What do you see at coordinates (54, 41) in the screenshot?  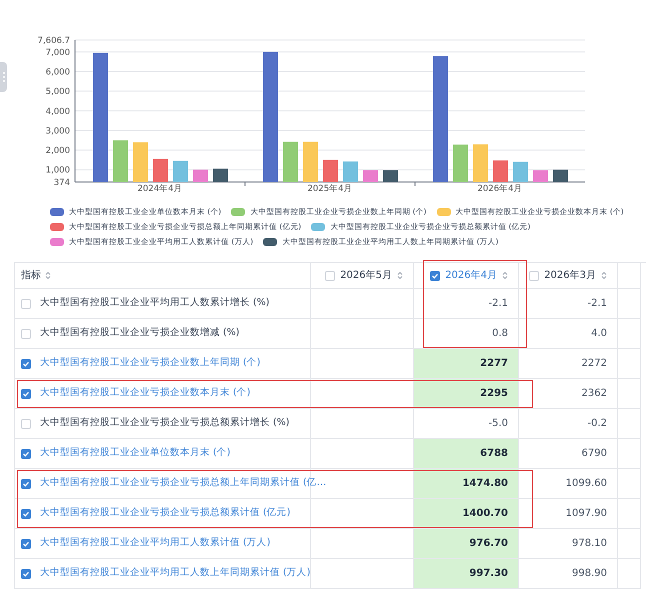 I see `axis-tick-label: 7,606.7` at bounding box center [54, 41].